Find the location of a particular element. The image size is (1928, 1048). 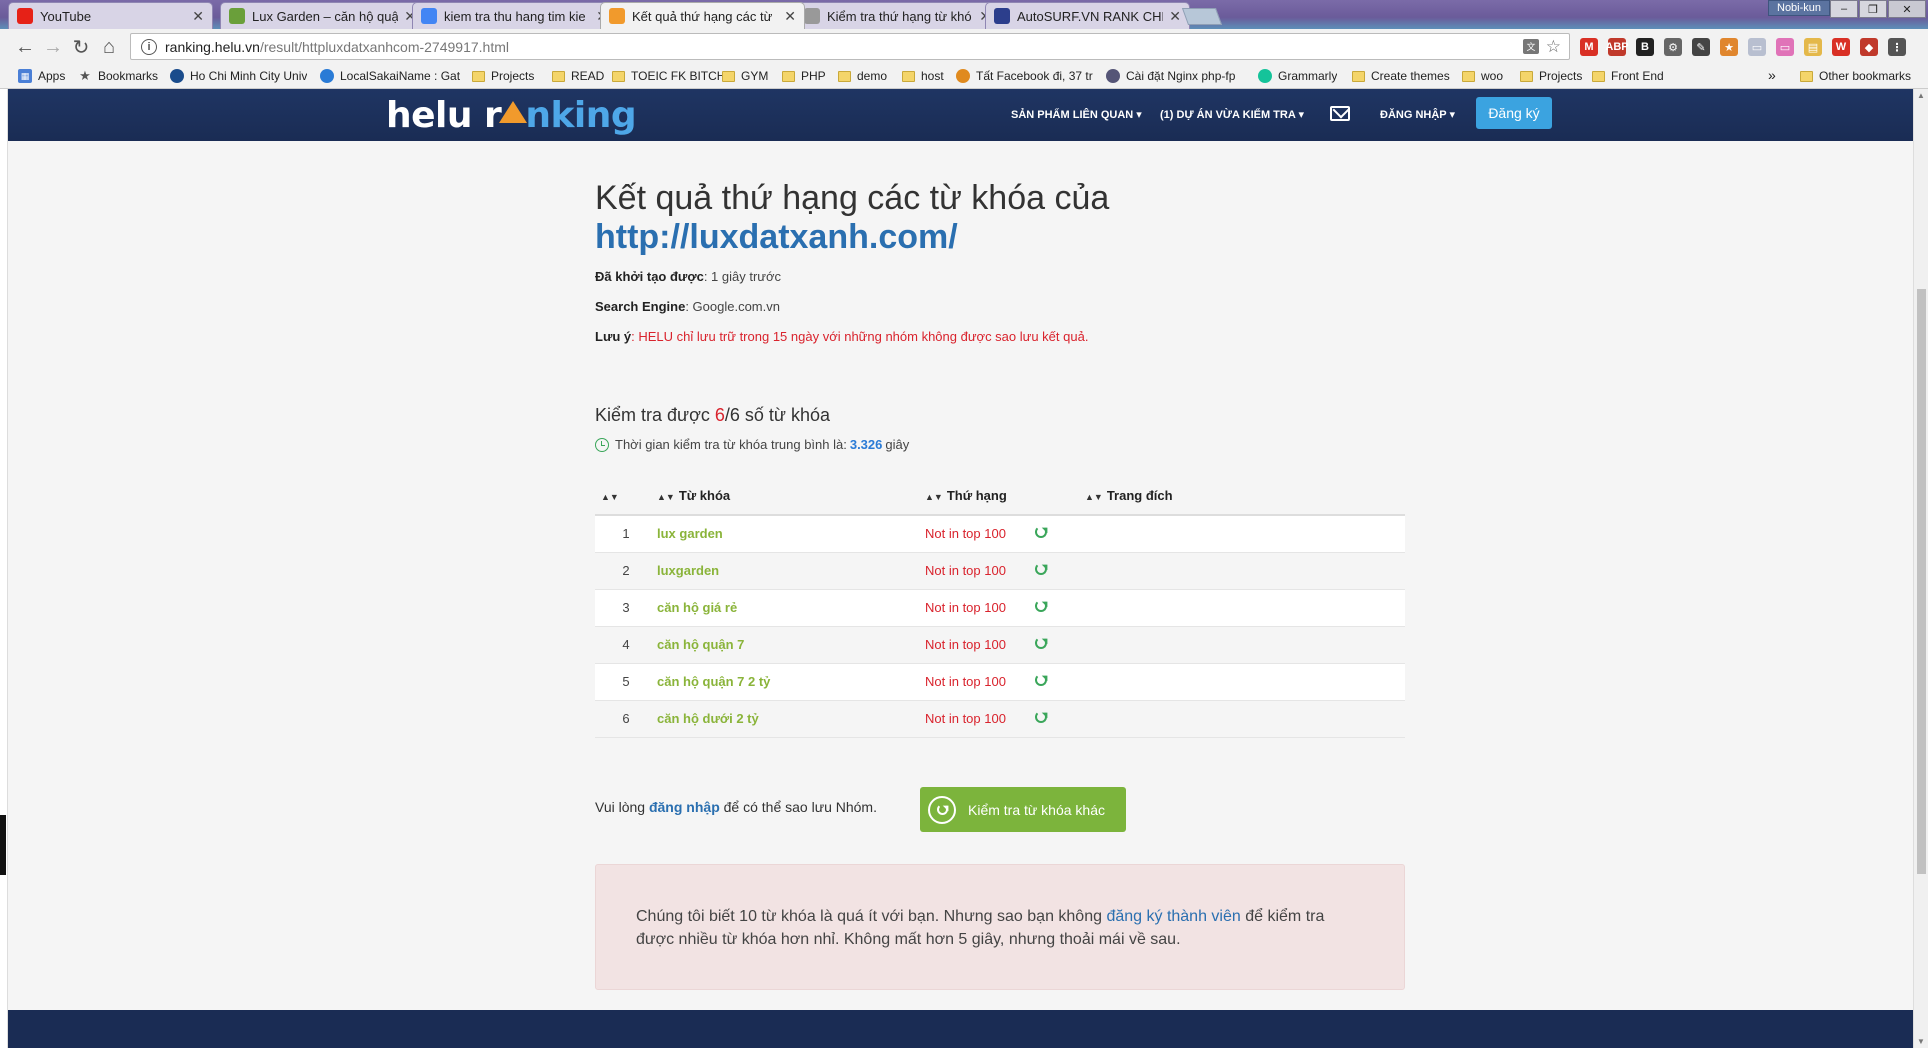

bookmark-item: Create themes is located at coordinates (1401, 76).